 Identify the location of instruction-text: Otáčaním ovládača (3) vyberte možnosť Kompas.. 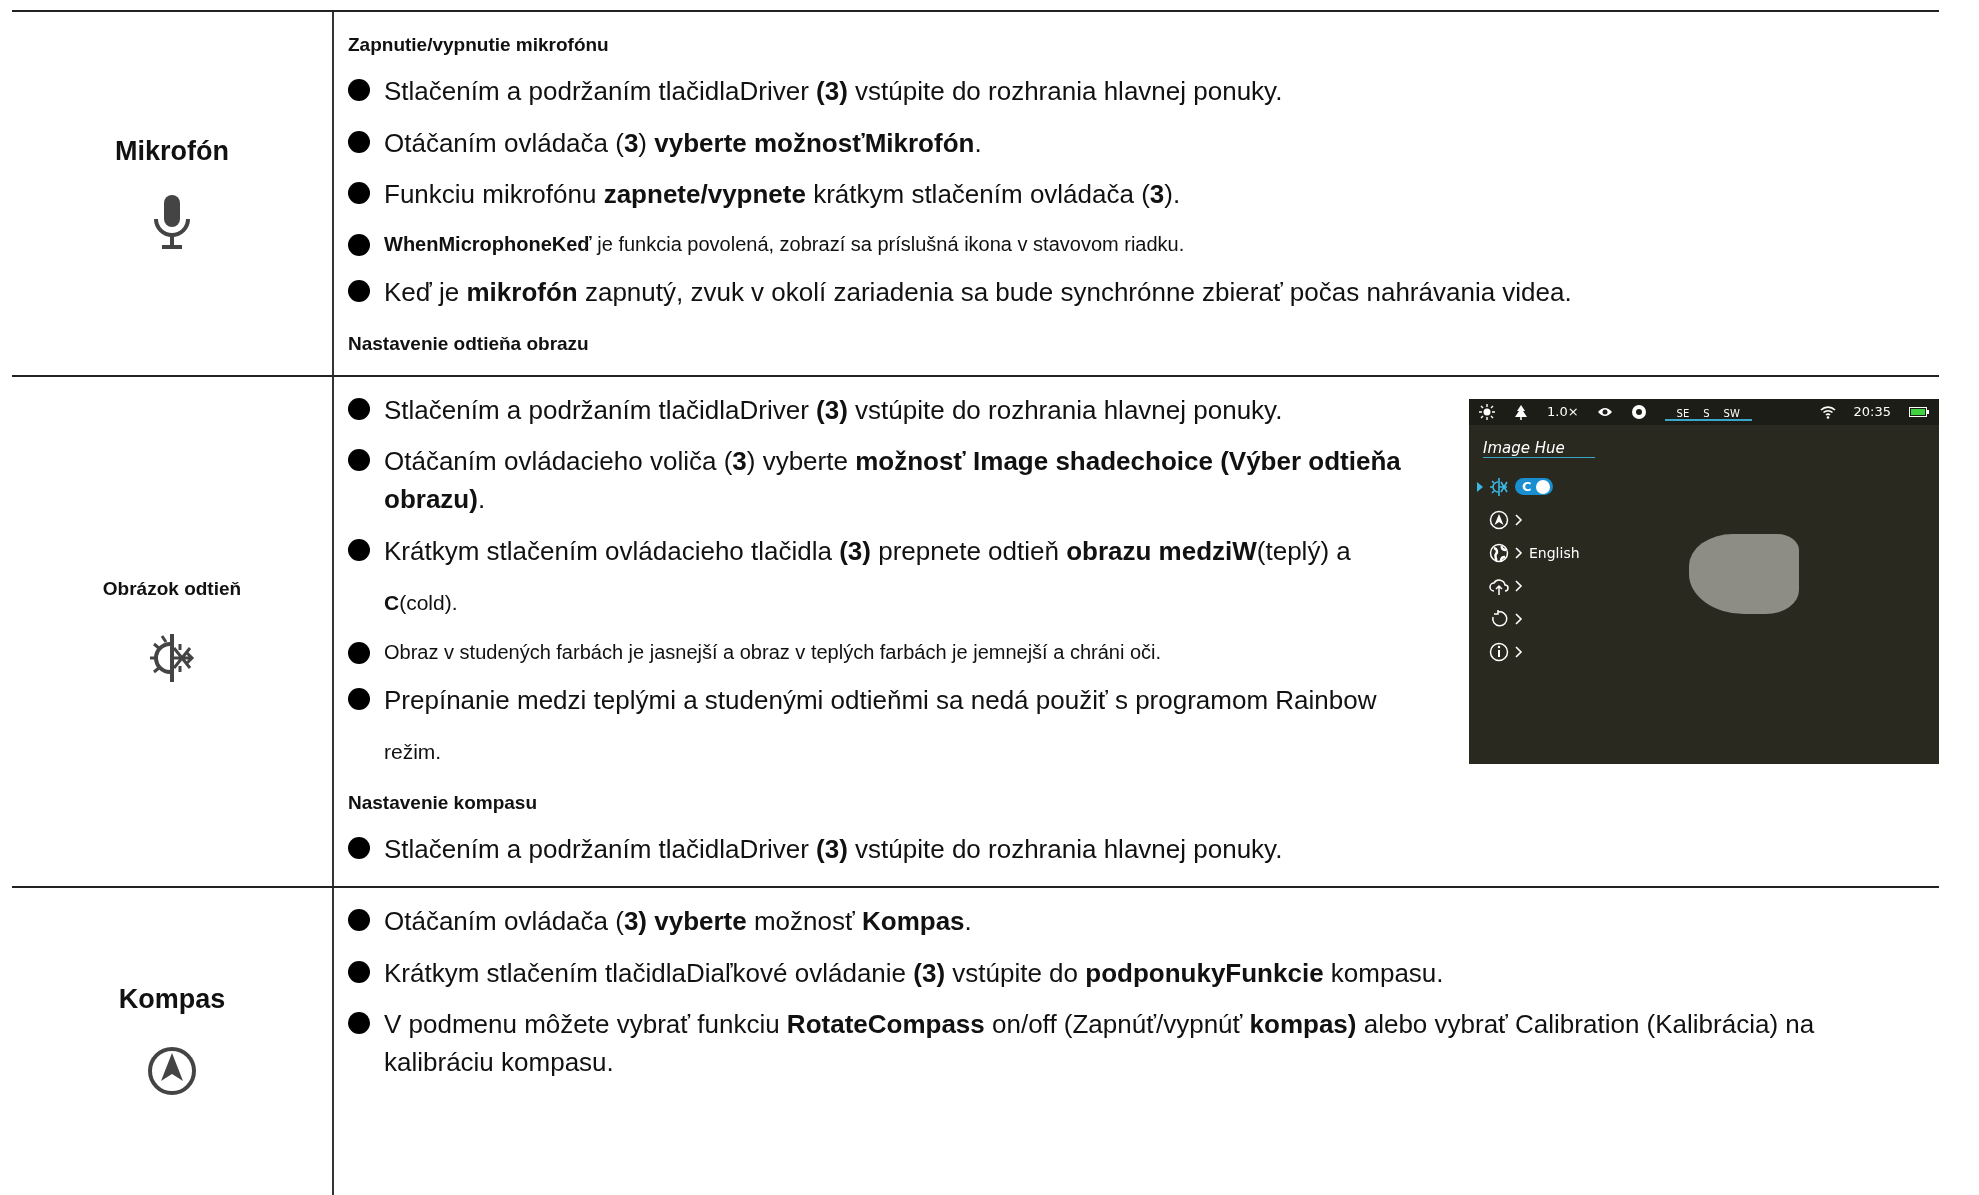
(678, 922).